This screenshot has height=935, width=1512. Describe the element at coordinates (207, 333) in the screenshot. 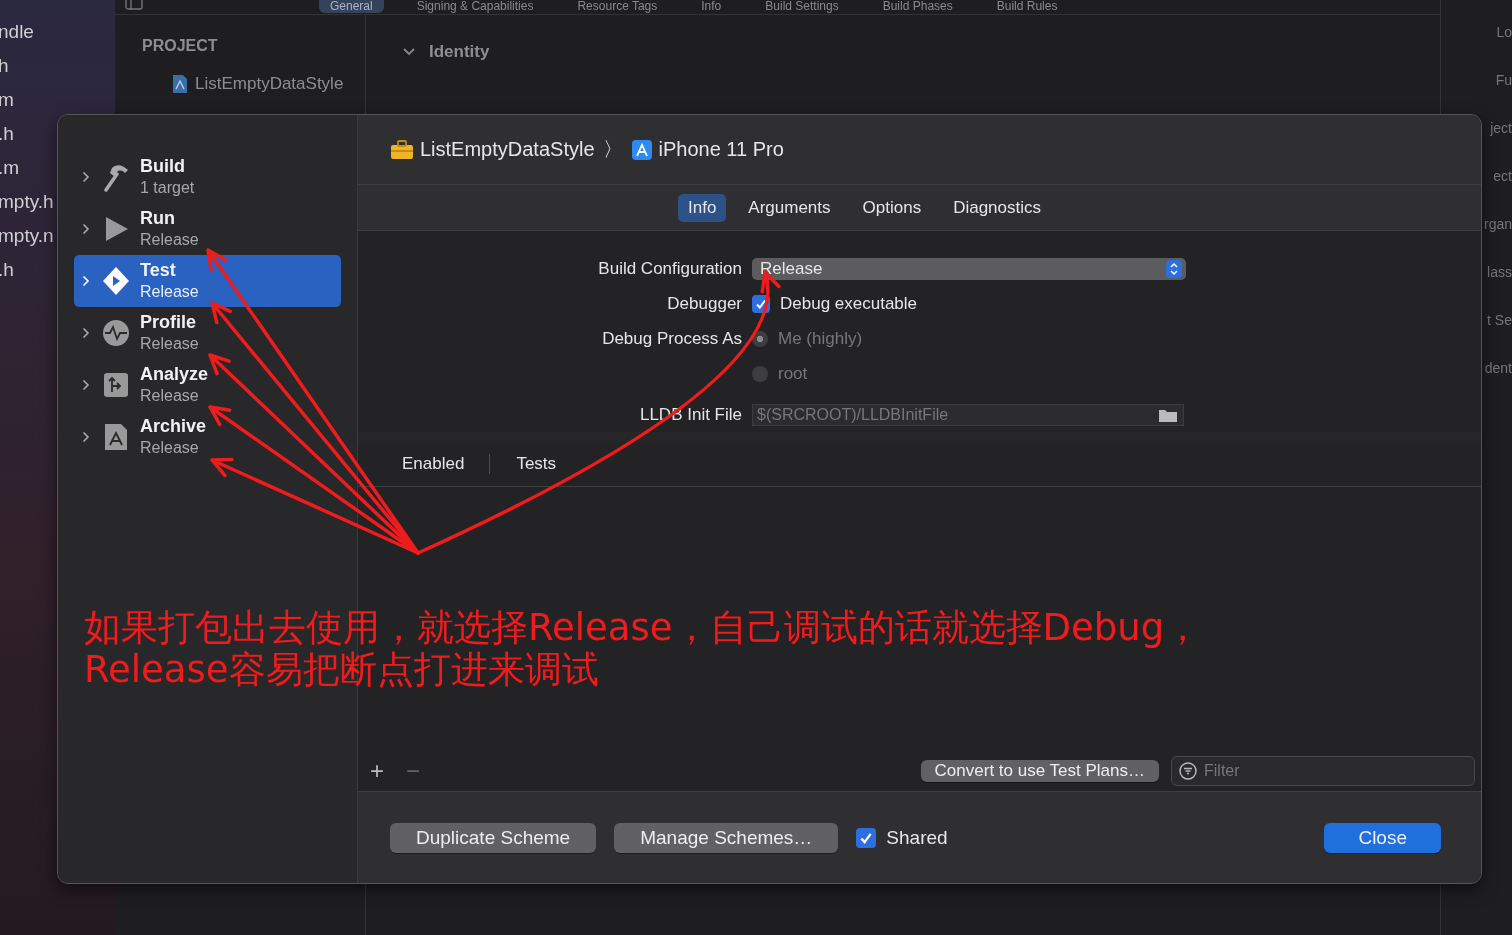

I see `scheme-action-item: Profile Release` at that location.